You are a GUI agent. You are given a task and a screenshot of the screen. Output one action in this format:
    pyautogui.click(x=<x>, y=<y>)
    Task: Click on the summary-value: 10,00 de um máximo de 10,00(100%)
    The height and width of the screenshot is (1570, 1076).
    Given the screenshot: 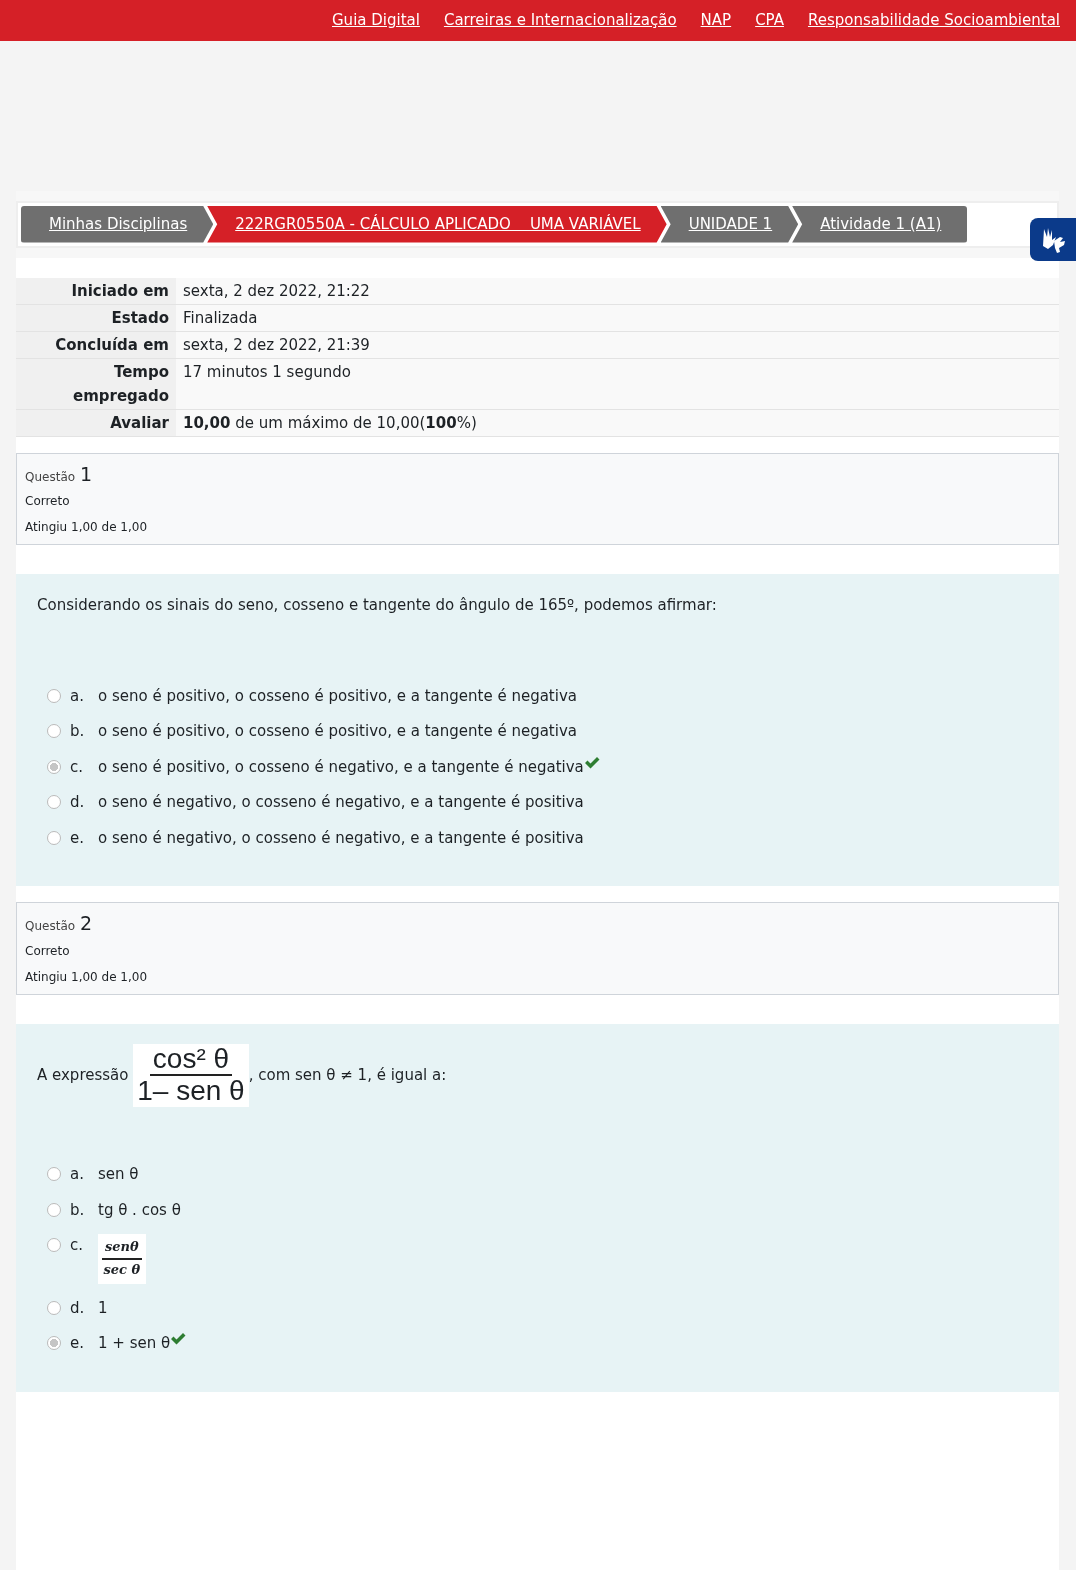 What is the action you would take?
    pyautogui.click(x=617, y=422)
    